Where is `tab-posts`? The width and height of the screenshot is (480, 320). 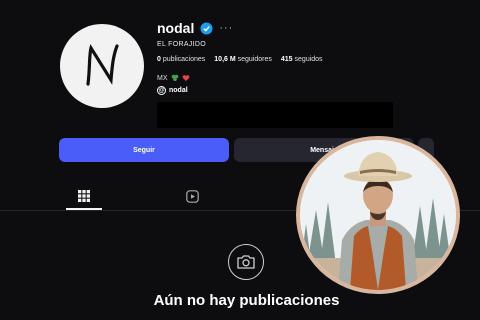 tab-posts is located at coordinates (84, 196).